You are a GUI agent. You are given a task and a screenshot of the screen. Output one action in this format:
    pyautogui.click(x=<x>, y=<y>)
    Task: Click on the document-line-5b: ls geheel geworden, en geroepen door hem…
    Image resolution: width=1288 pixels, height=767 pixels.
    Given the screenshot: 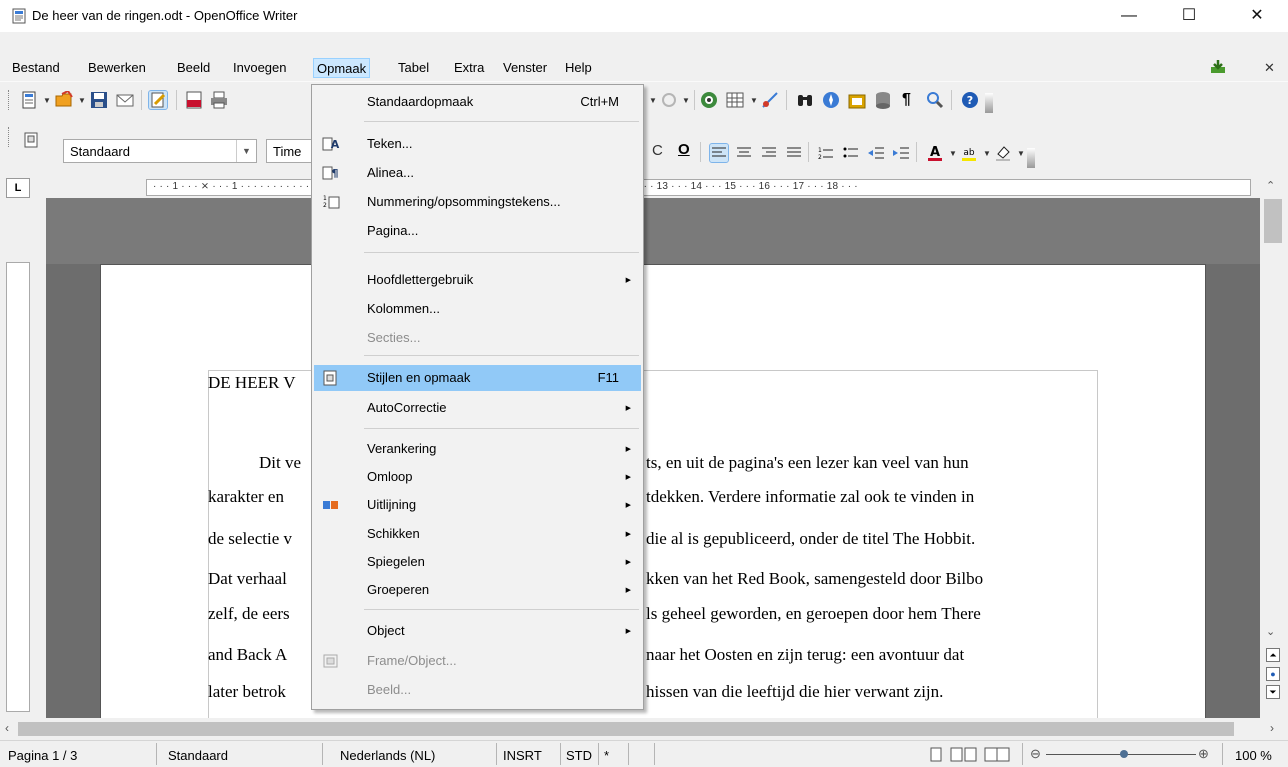 What is the action you would take?
    pyautogui.click(x=813, y=614)
    